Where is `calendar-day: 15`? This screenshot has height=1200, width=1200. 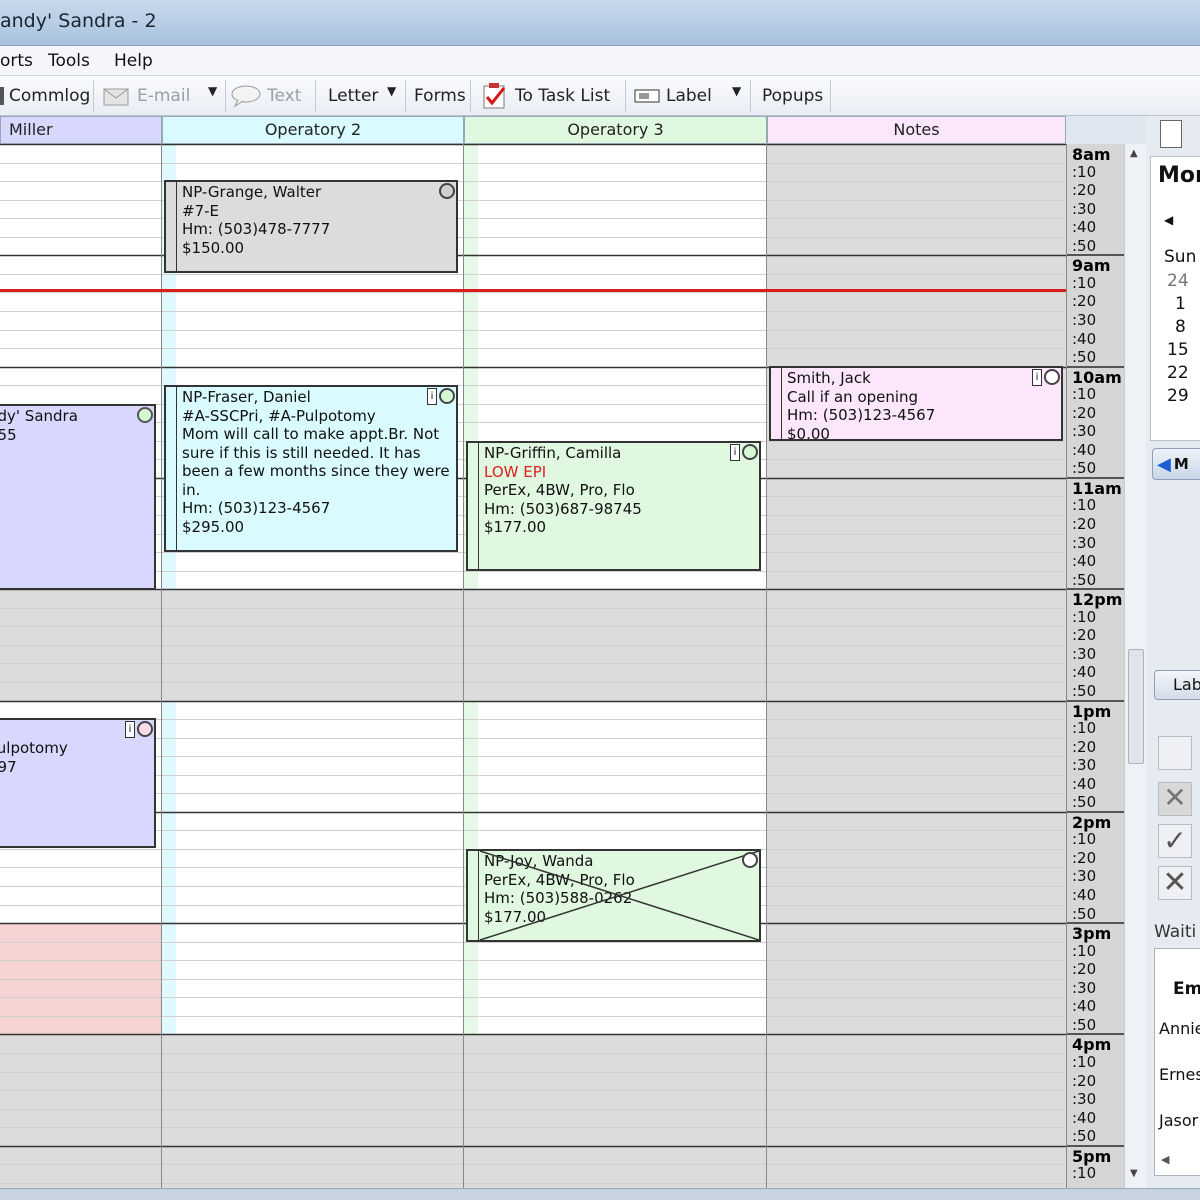
calendar-day: 15 is located at coordinates (1178, 350).